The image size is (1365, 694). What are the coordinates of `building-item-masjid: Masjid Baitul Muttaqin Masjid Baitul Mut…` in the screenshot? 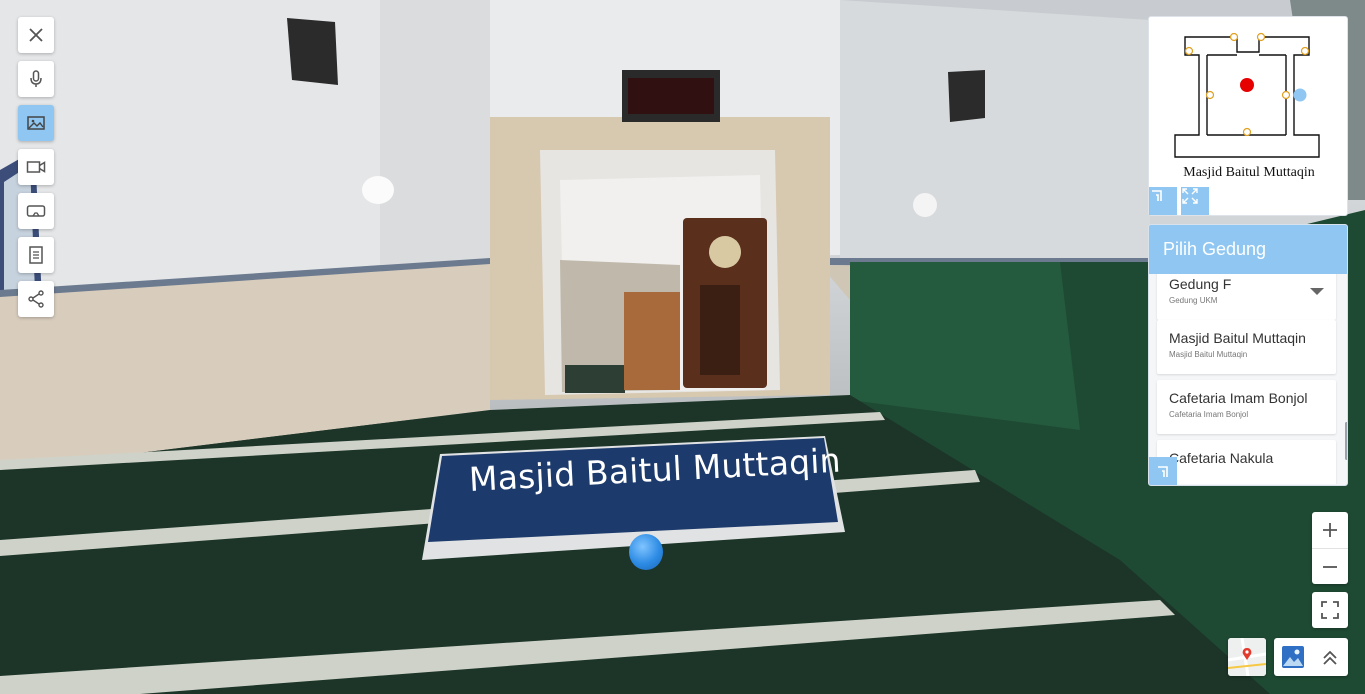 It's located at (1246, 347).